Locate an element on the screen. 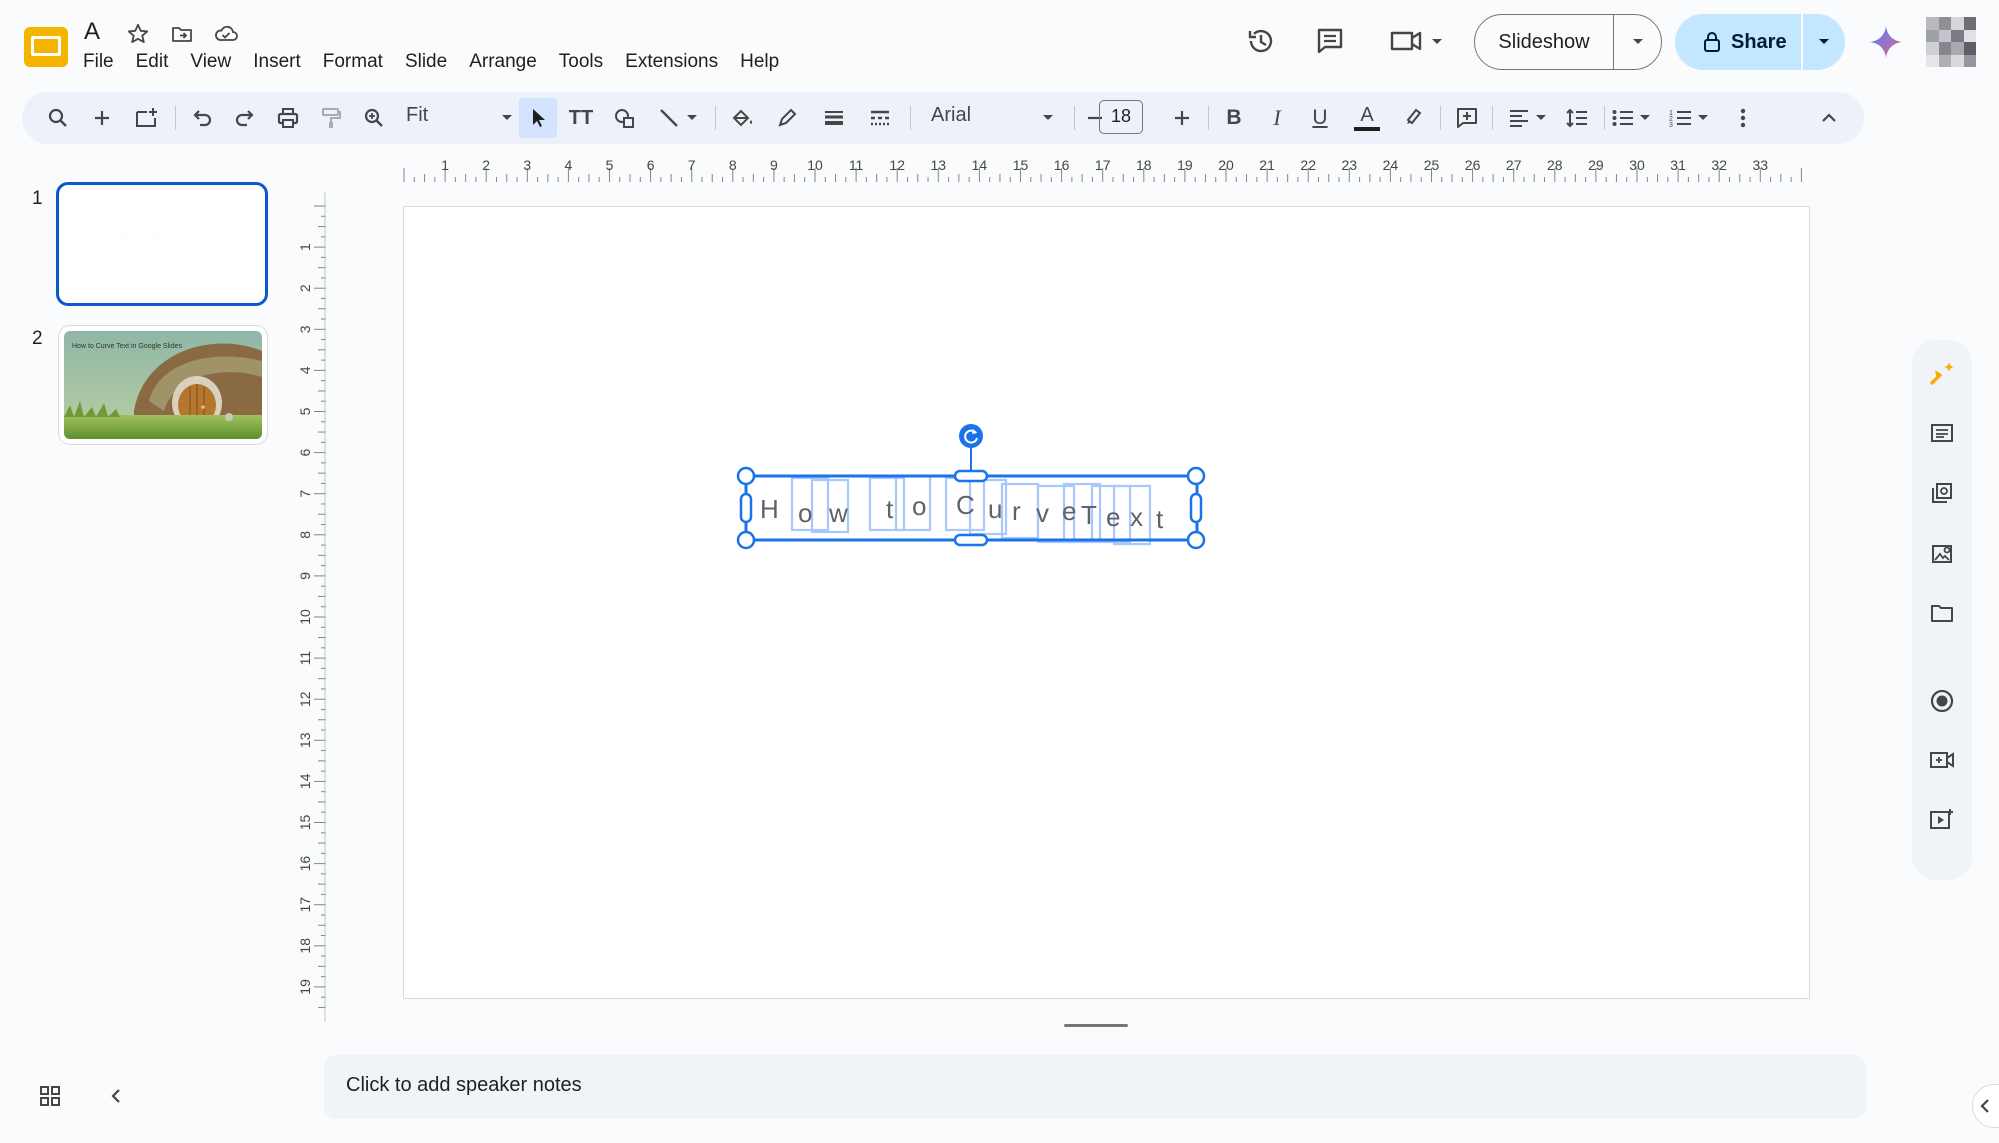 This screenshot has width=1999, height=1143. collapse-toolbar-icon is located at coordinates (1829, 118).